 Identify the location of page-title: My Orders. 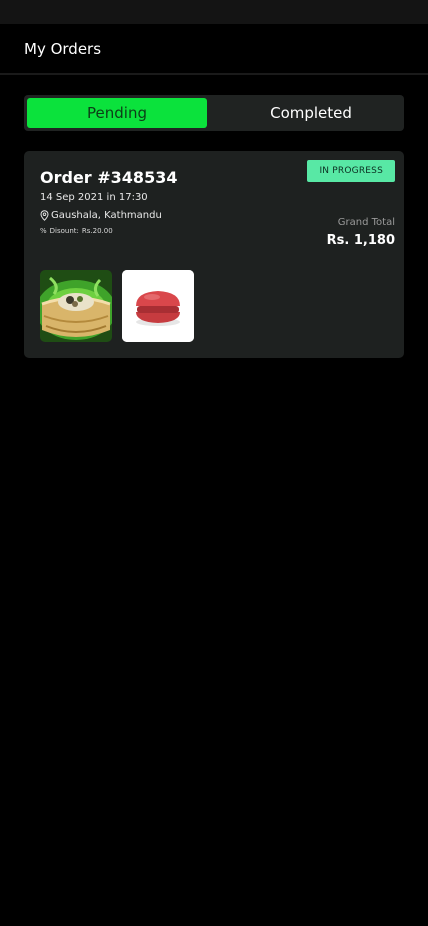
(63, 49).